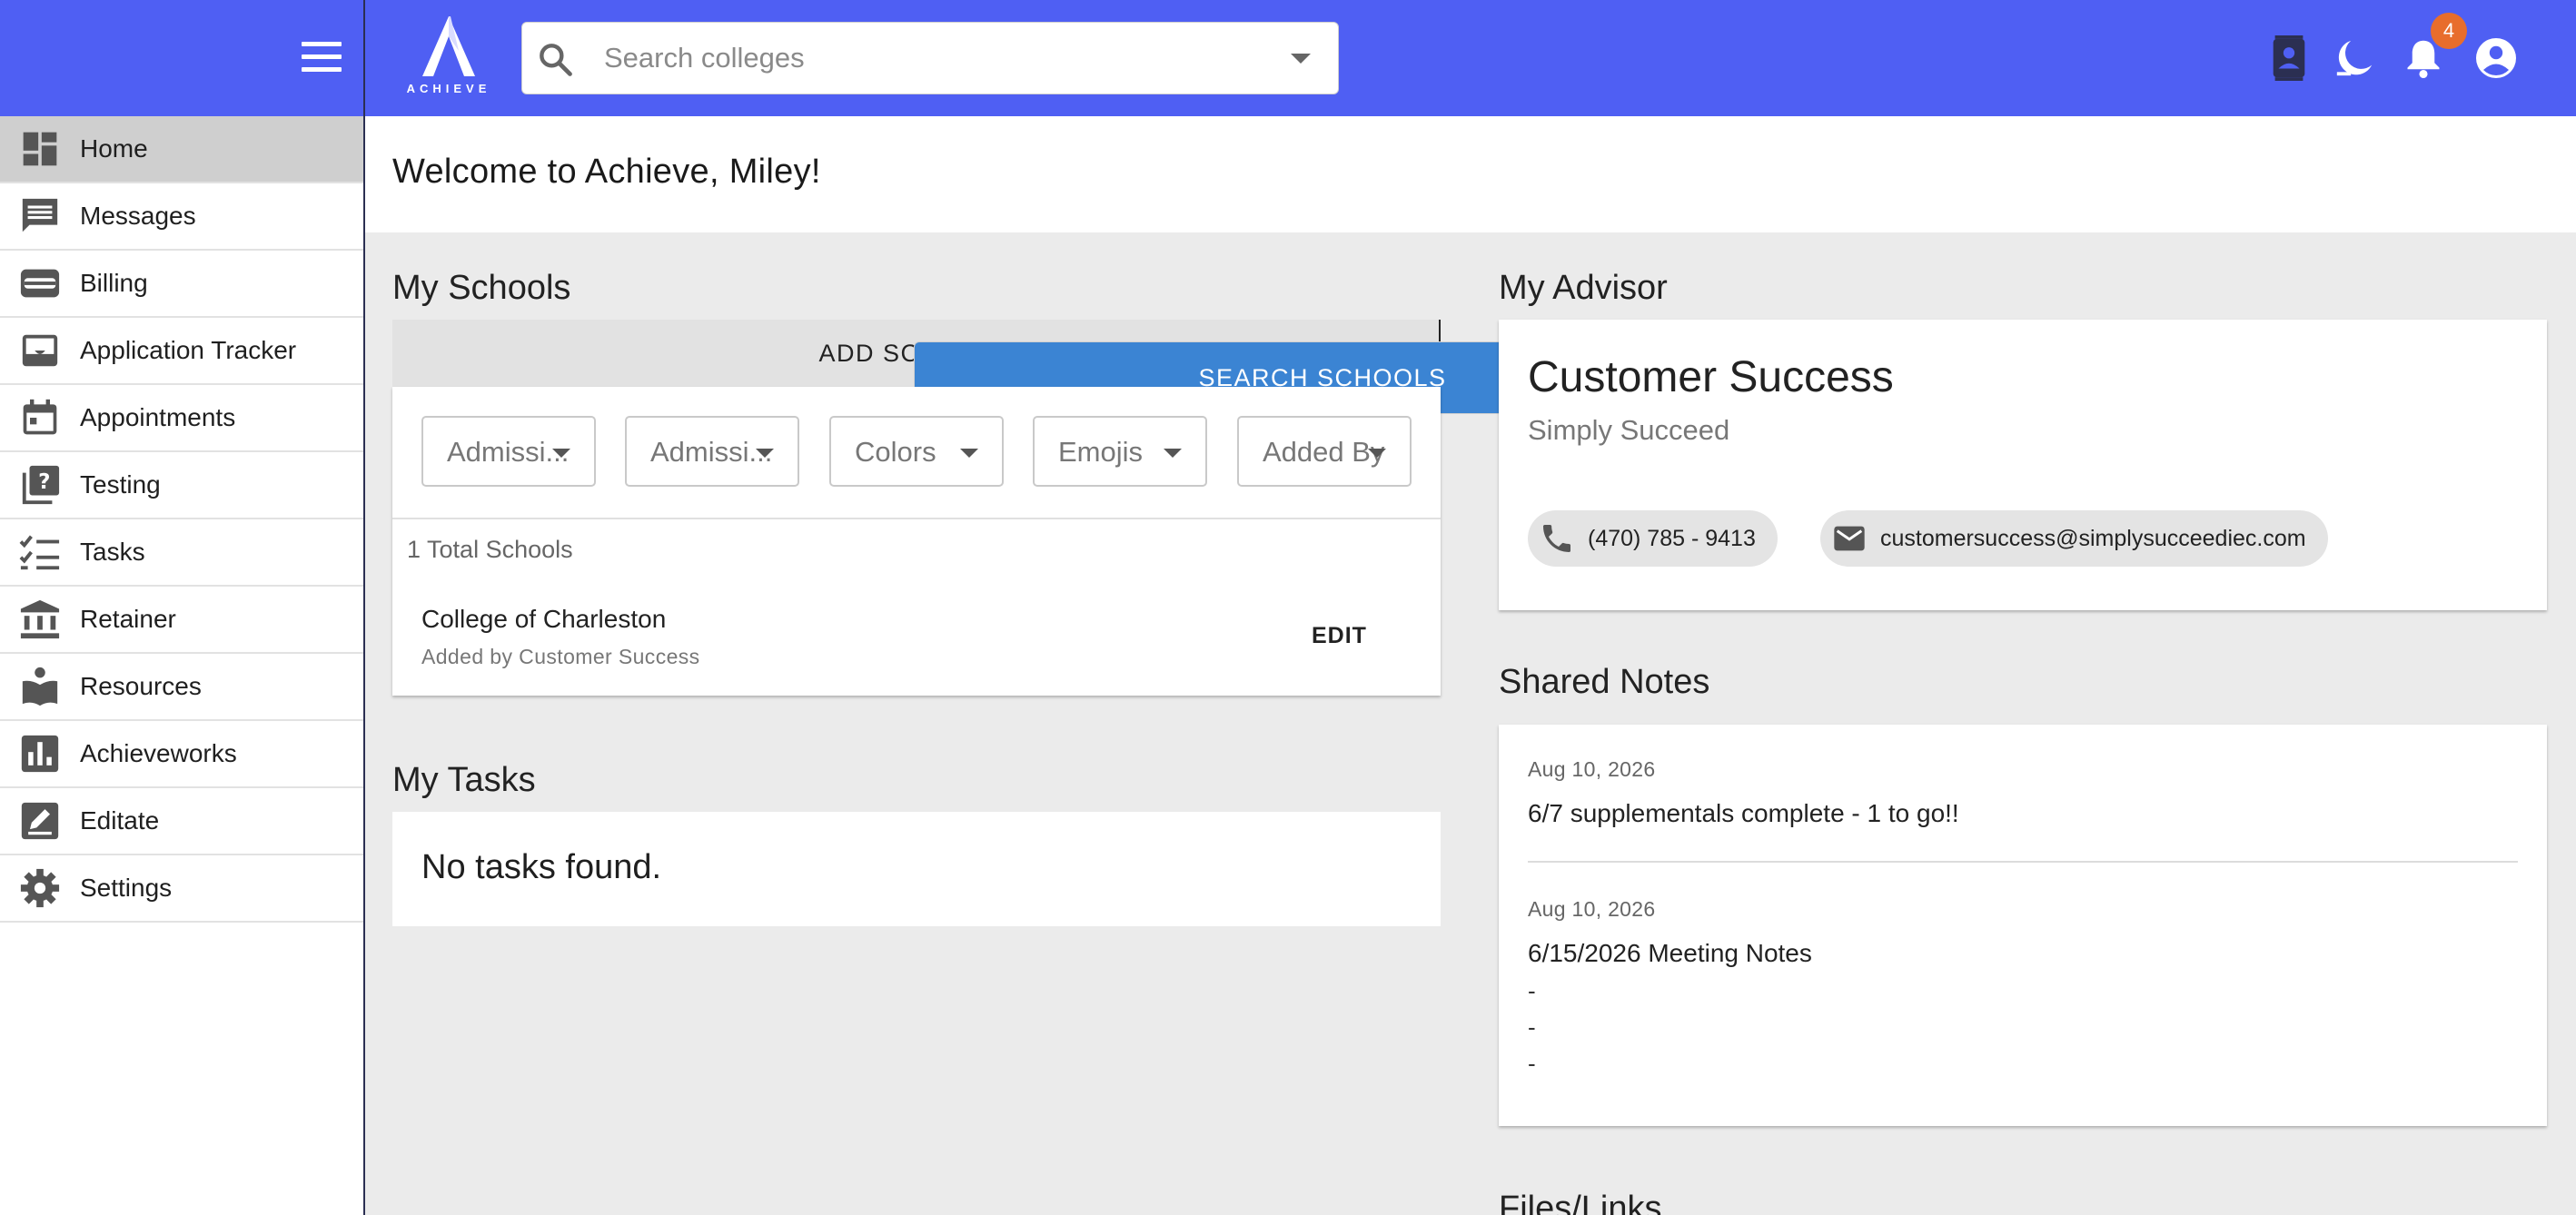 The width and height of the screenshot is (2576, 1215). Describe the element at coordinates (1470, 174) in the screenshot. I see `welcome-banner: Welcome to Achieve, Miley!` at that location.